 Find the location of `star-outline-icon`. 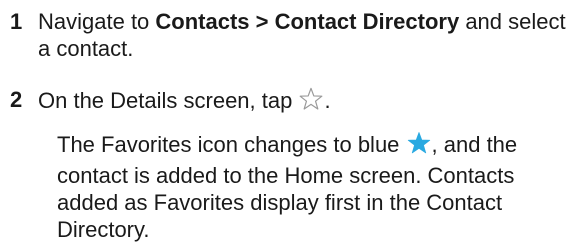

star-outline-icon is located at coordinates (311, 102).